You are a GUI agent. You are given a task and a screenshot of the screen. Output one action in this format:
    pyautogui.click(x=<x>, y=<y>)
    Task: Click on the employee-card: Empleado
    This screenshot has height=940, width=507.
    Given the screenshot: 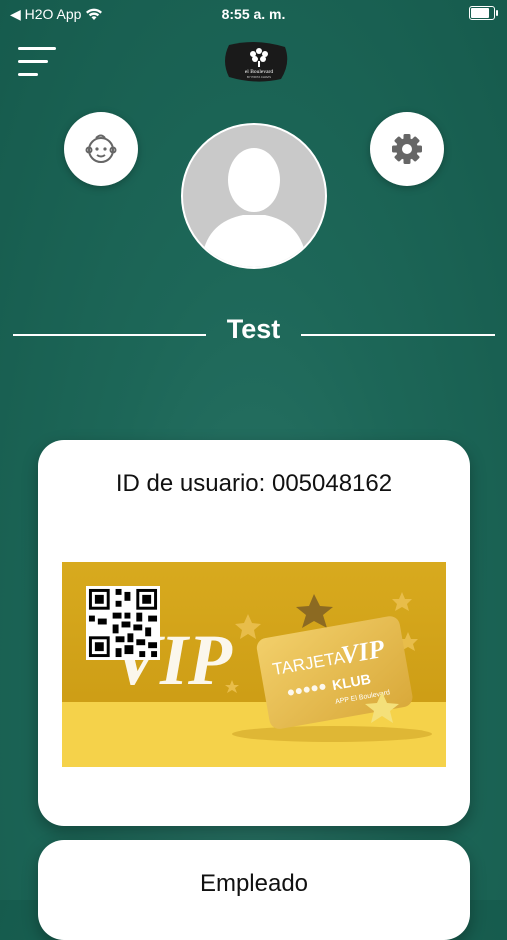 What is the action you would take?
    pyautogui.click(x=254, y=890)
    